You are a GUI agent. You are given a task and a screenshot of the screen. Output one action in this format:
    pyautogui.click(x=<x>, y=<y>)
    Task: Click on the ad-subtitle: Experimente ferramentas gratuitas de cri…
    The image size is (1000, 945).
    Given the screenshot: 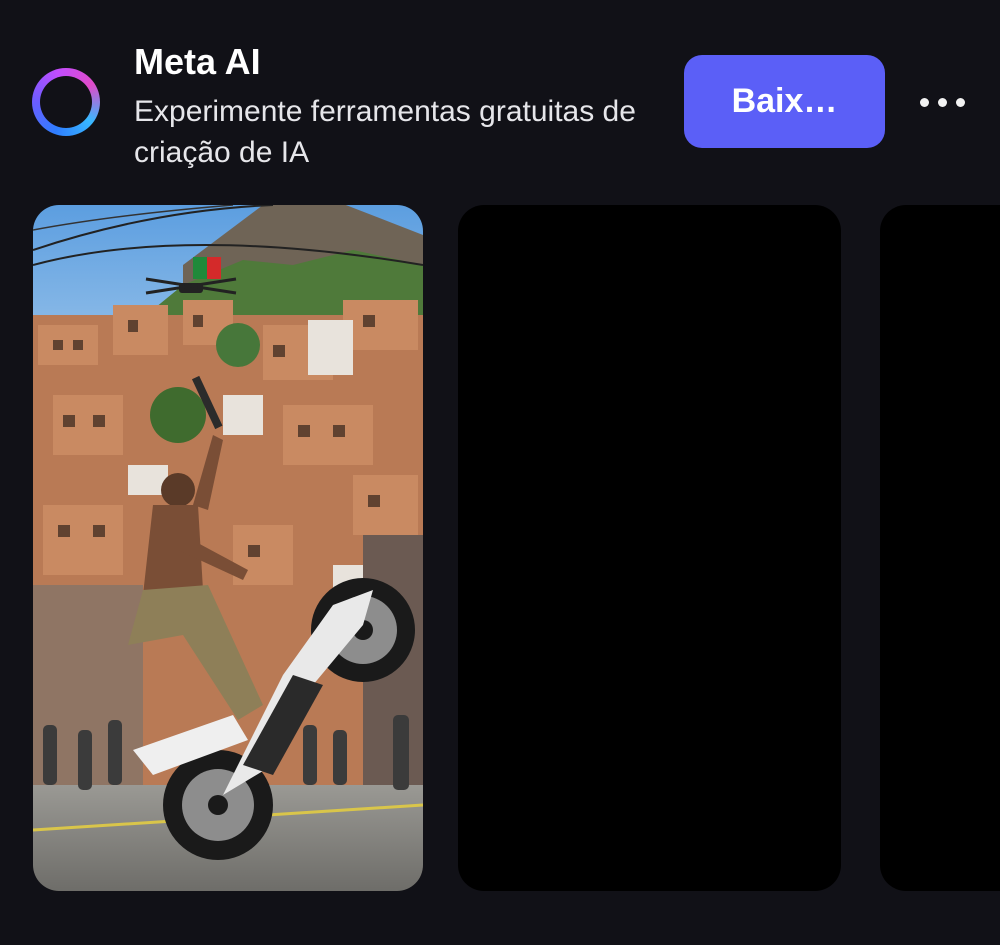 What is the action you would take?
    pyautogui.click(x=385, y=132)
    